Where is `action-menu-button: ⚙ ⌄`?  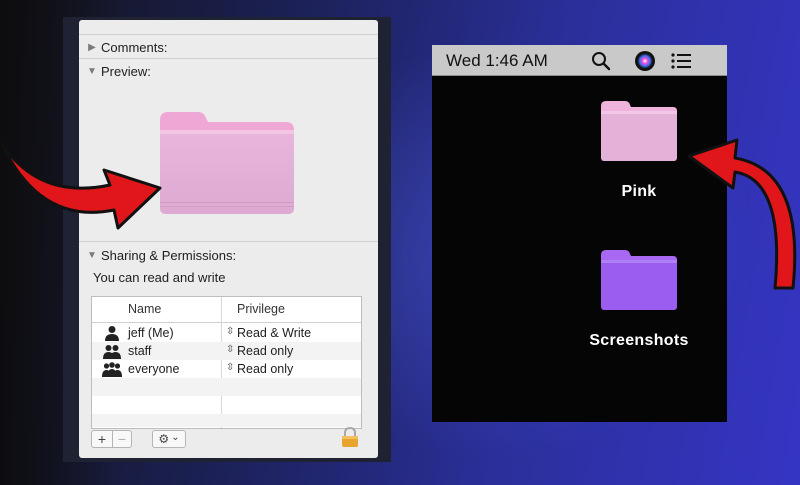
action-menu-button: ⚙ ⌄ is located at coordinates (169, 439).